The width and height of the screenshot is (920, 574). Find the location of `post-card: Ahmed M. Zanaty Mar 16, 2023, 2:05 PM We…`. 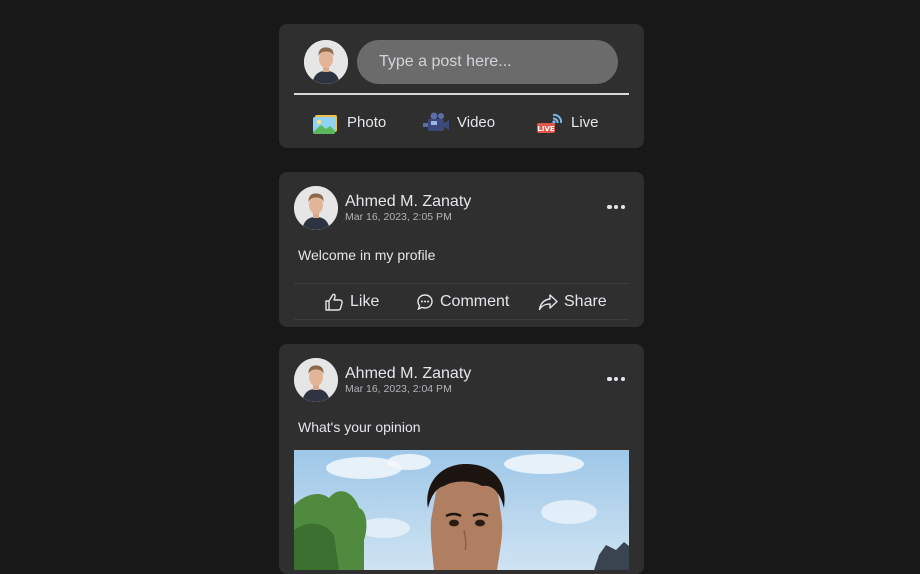

post-card: Ahmed M. Zanaty Mar 16, 2023, 2:05 PM We… is located at coordinates (461, 249).